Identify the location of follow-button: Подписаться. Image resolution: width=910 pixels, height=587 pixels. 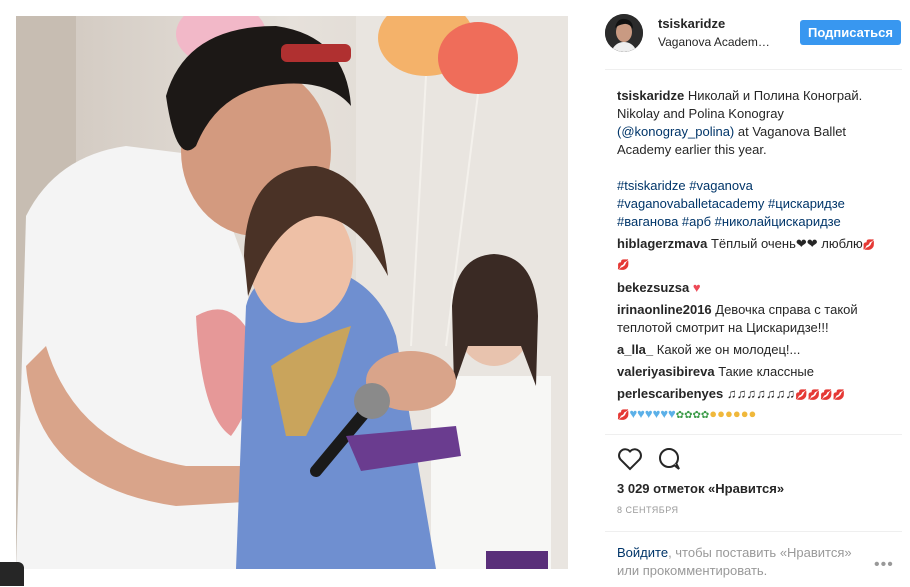
(850, 32).